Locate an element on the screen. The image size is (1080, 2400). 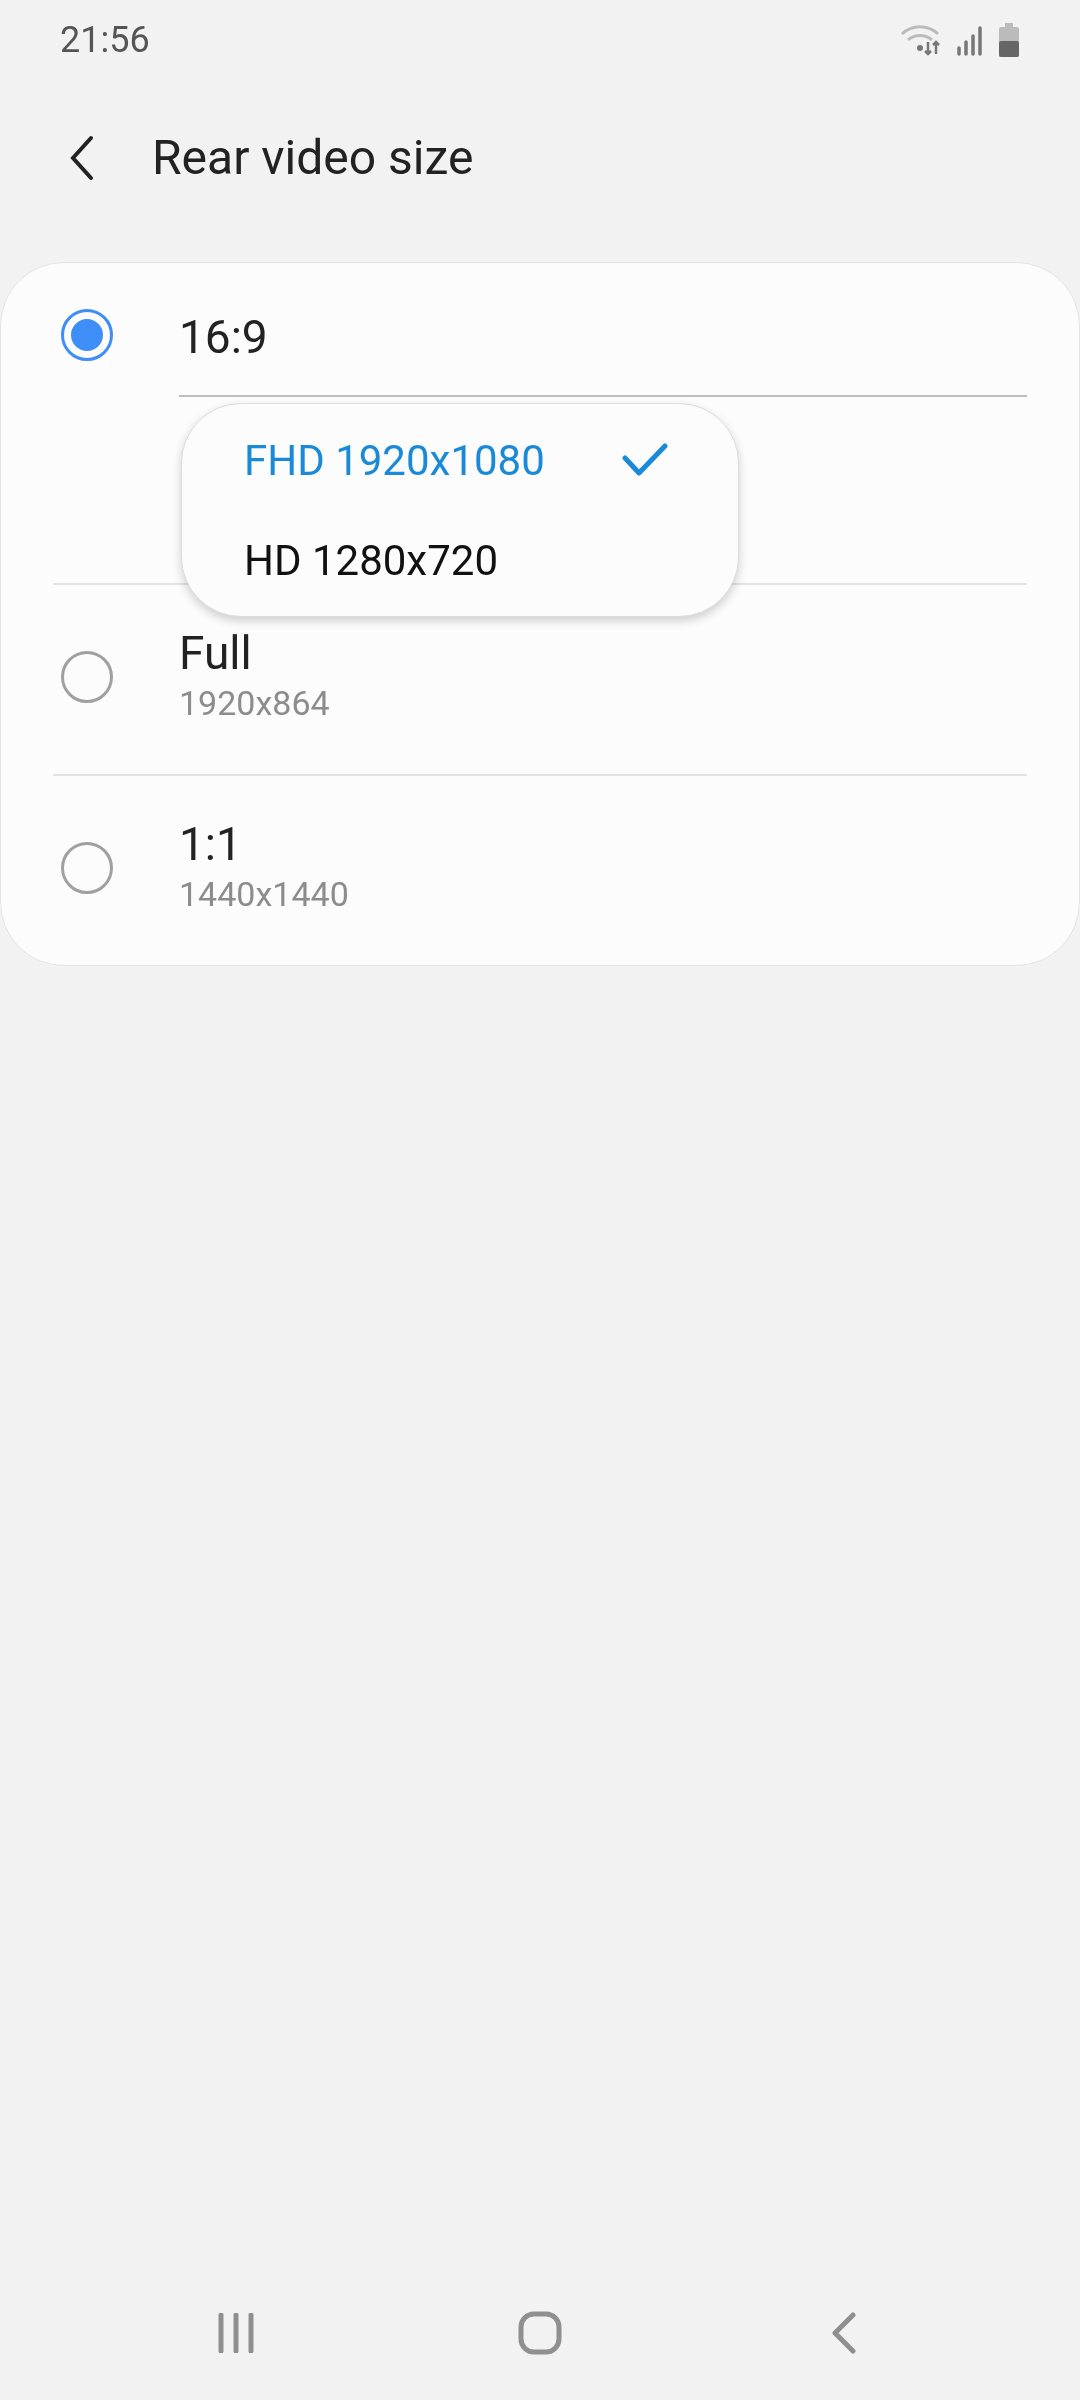
page-title: Rear video size is located at coordinates (313, 158).